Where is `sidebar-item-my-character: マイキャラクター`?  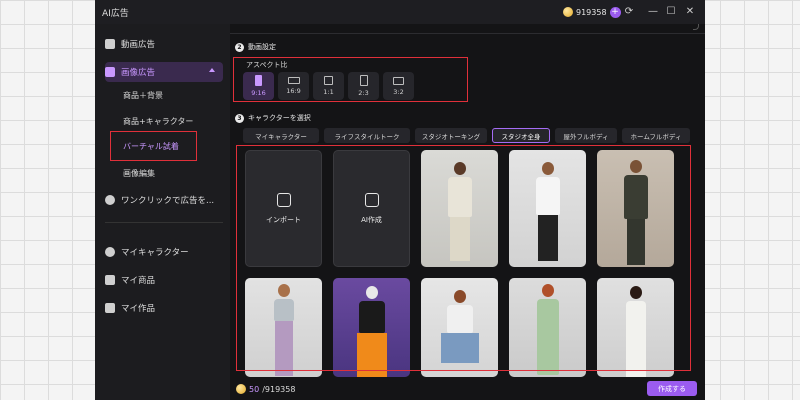
sidebar-item-my-character: マイキャラクター is located at coordinates (164, 252).